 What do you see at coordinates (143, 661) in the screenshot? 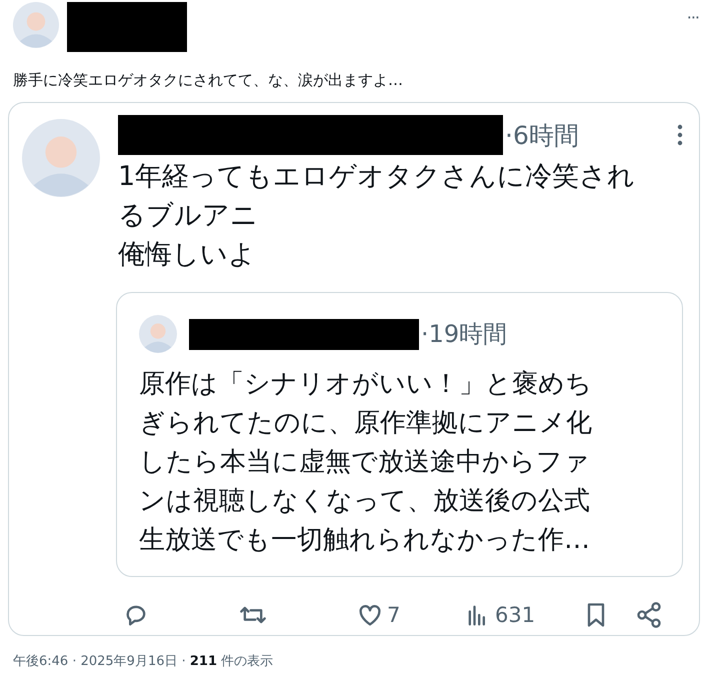
I see `post-meta: 午後6:46 · 2025年9月16日 · 211 件の表示` at bounding box center [143, 661].